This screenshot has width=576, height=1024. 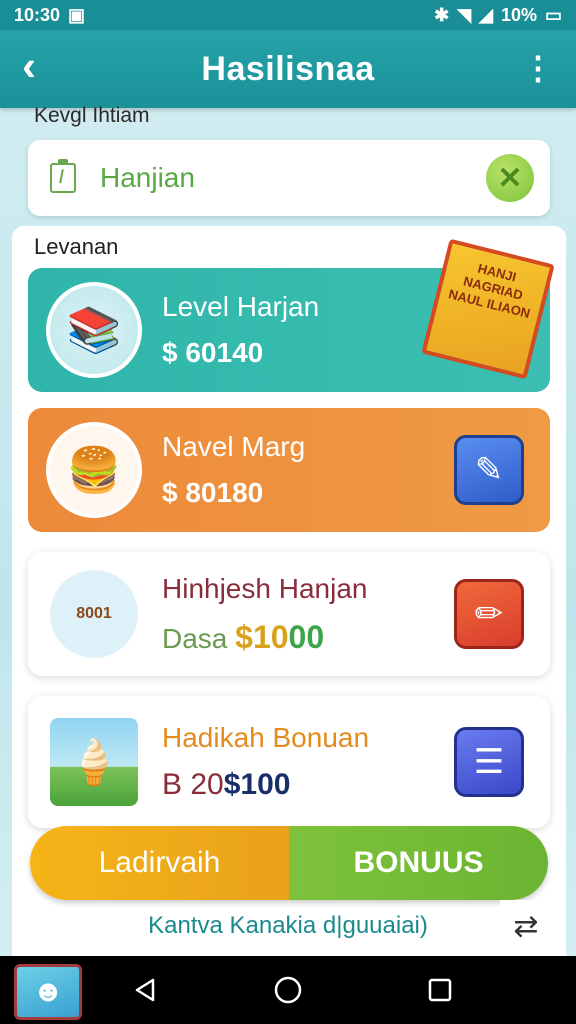 I want to click on wallet-icon: 8001, so click(x=94, y=614).